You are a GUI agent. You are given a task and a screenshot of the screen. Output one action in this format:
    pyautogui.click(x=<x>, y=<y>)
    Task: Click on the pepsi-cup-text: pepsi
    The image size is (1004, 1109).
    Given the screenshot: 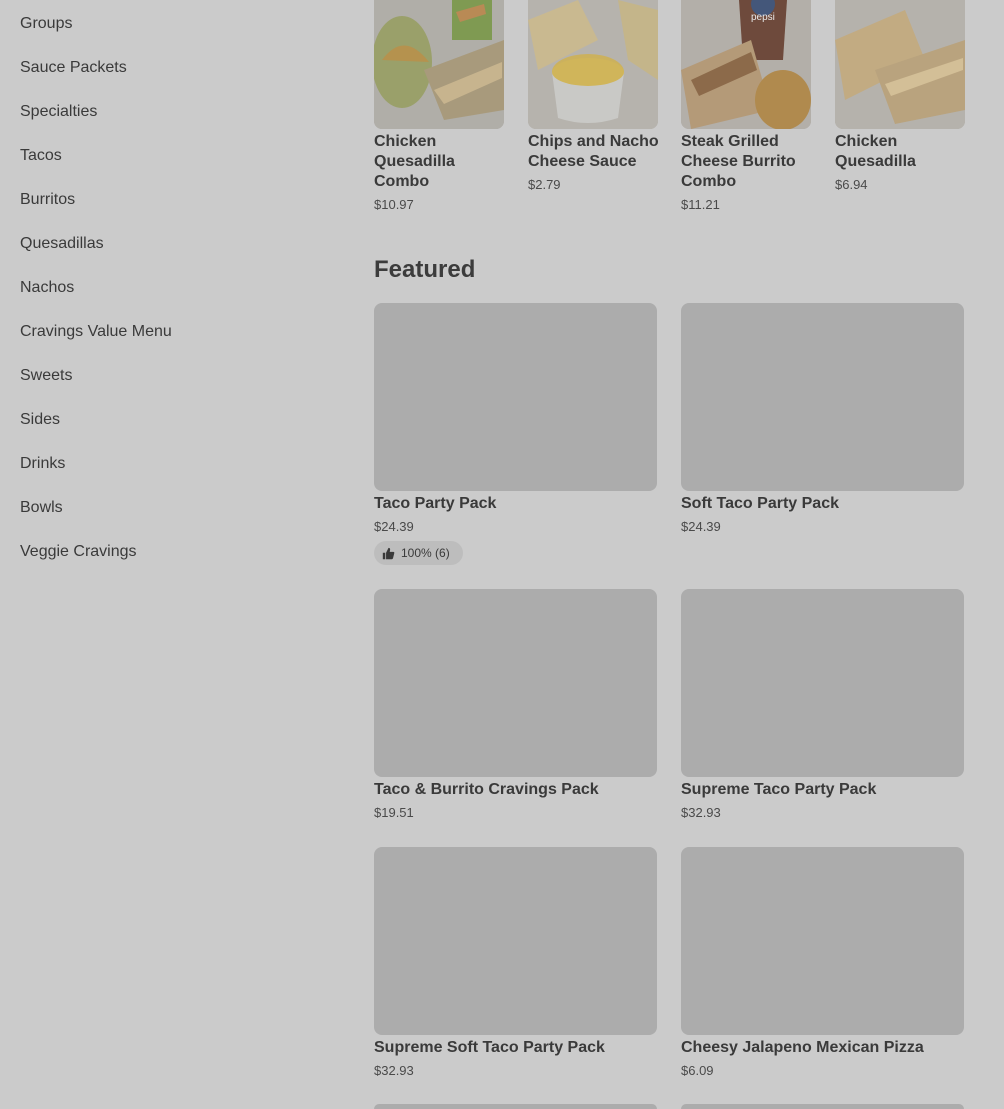 What is the action you would take?
    pyautogui.click(x=763, y=17)
    